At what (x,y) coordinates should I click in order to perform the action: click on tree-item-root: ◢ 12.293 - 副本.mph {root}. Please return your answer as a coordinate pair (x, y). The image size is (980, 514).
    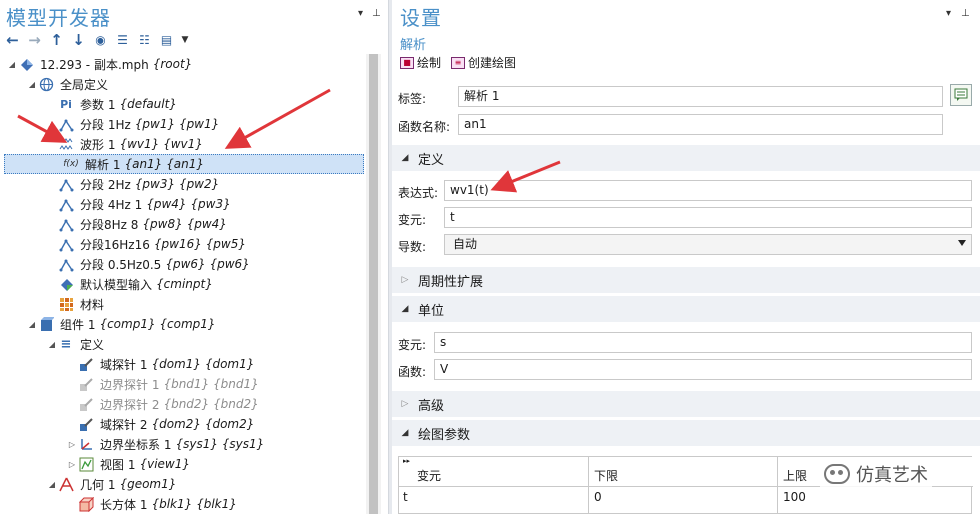
    Looking at the image, I should click on (181, 64).